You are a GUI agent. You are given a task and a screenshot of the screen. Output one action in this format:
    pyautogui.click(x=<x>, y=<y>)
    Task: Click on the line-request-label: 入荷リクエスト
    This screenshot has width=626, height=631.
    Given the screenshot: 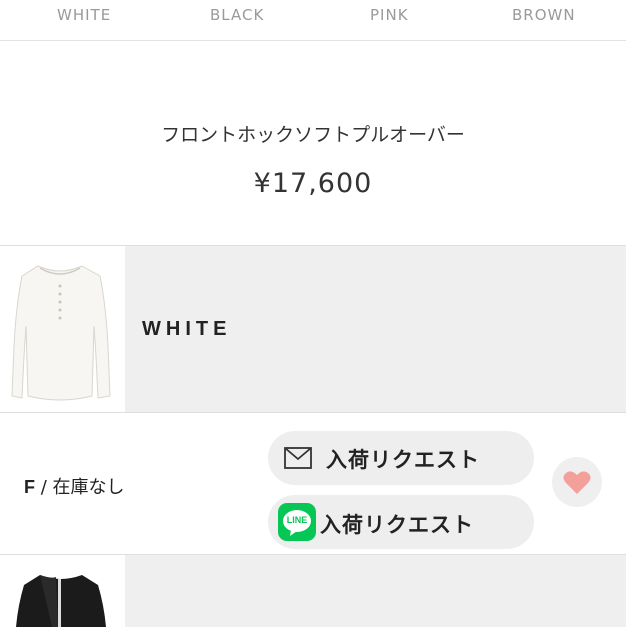 What is the action you would take?
    pyautogui.click(x=397, y=525)
    